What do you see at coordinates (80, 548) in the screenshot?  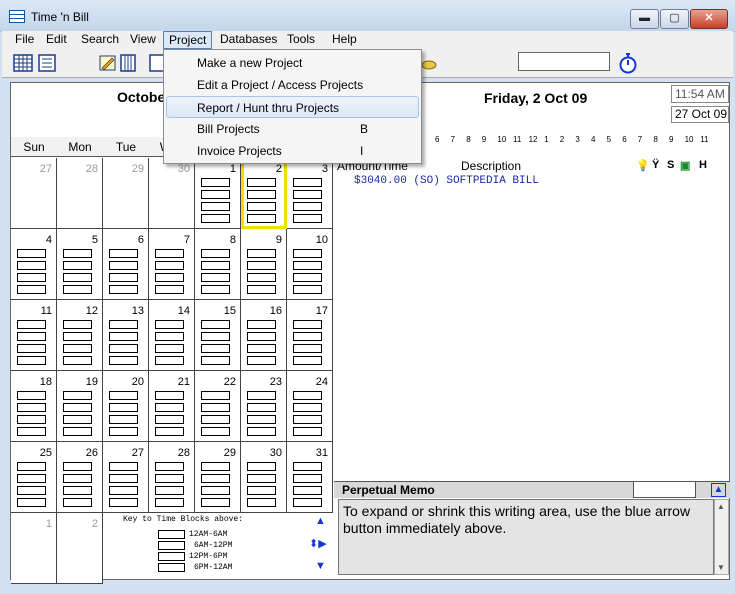 I see `calendar-day-cell: 2` at bounding box center [80, 548].